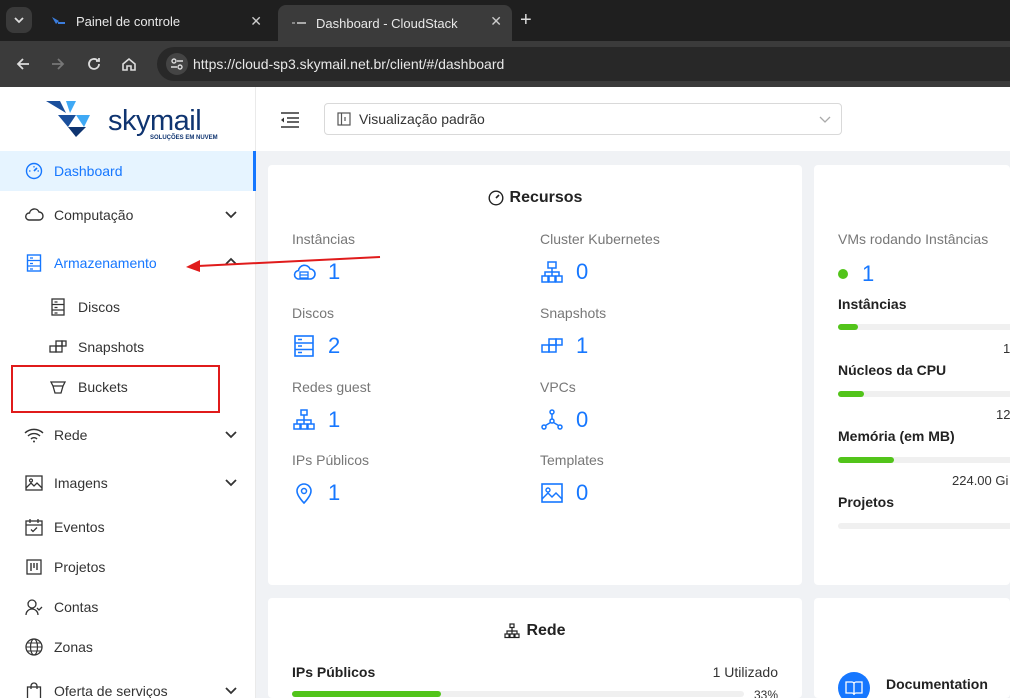  Describe the element at coordinates (34, 689) in the screenshot. I see `shopping-icon` at that location.